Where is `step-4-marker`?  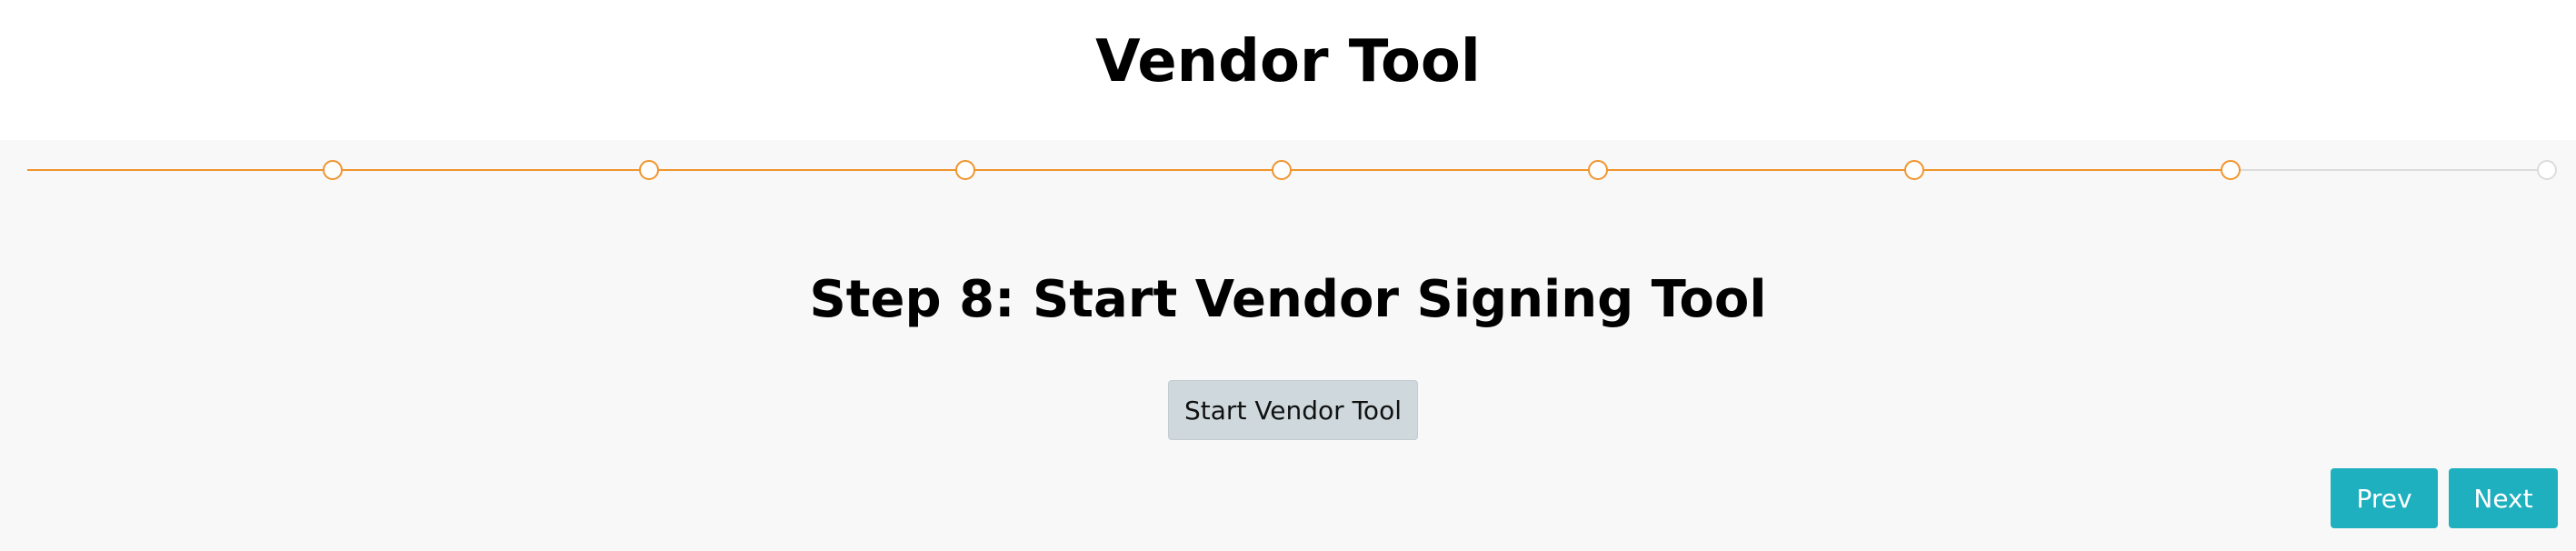 step-4-marker is located at coordinates (1282, 170).